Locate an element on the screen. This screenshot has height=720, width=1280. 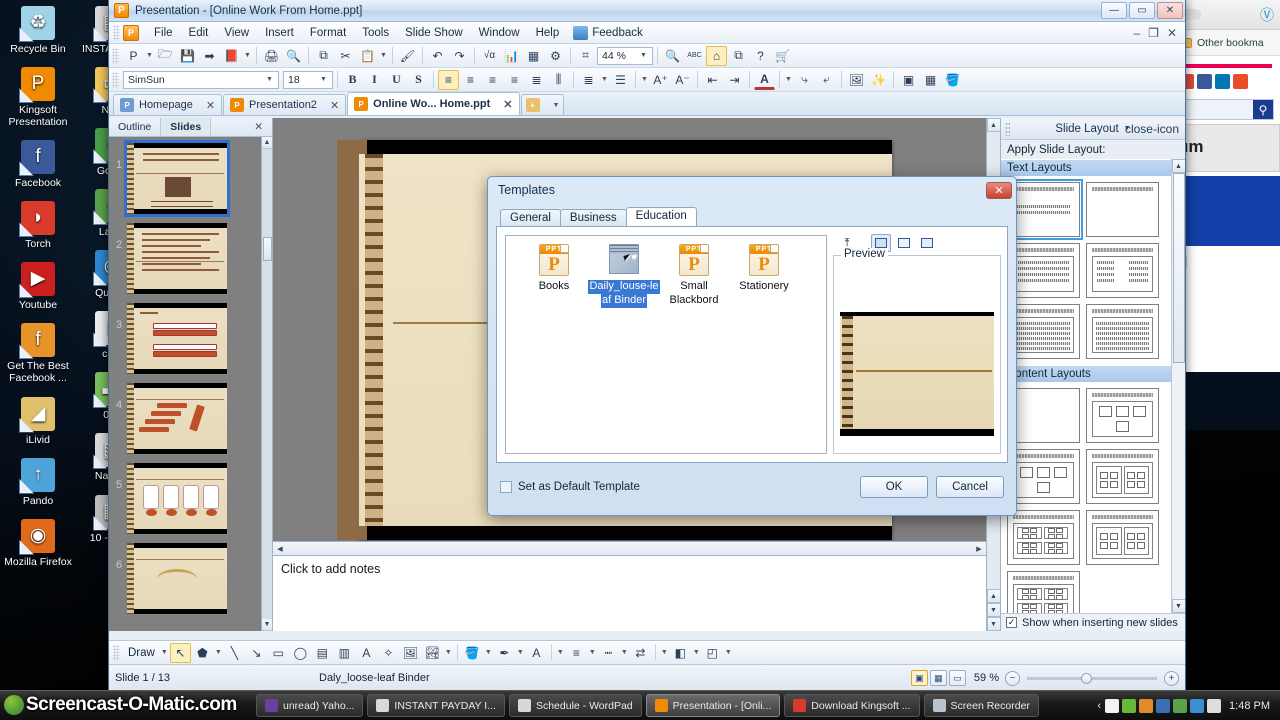
list-view-icon is located at coordinates (904, 243).